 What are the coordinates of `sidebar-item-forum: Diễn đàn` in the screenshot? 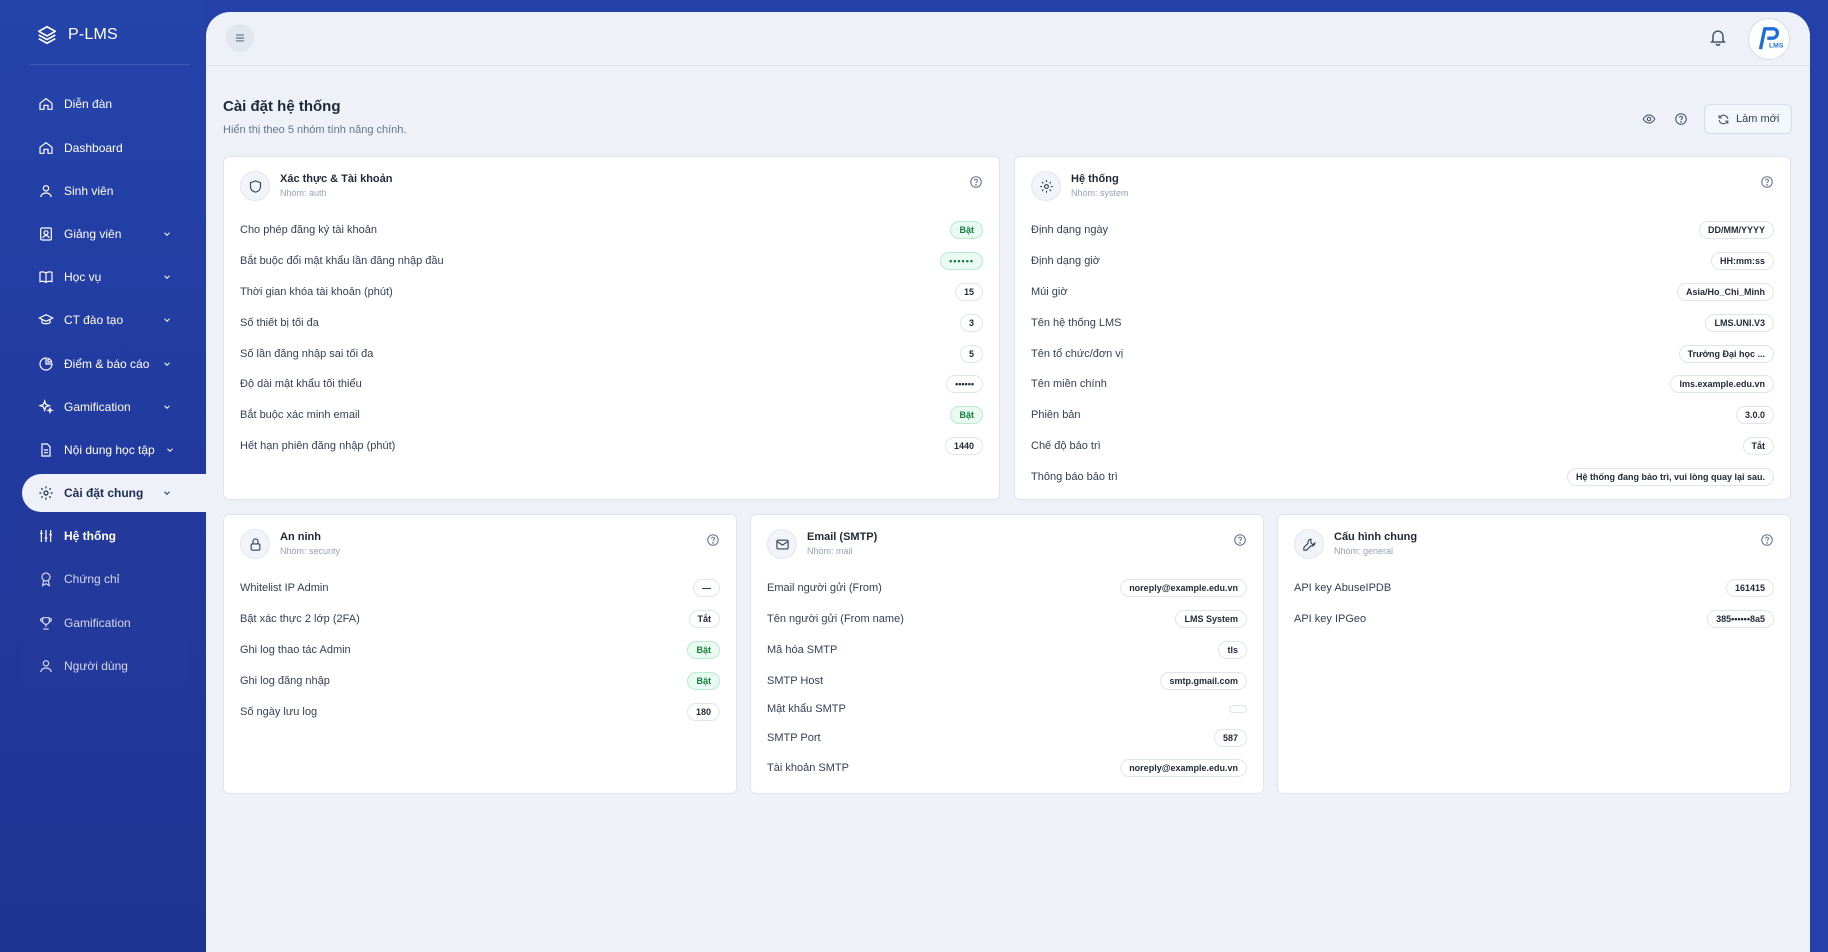 It's located at (105, 104).